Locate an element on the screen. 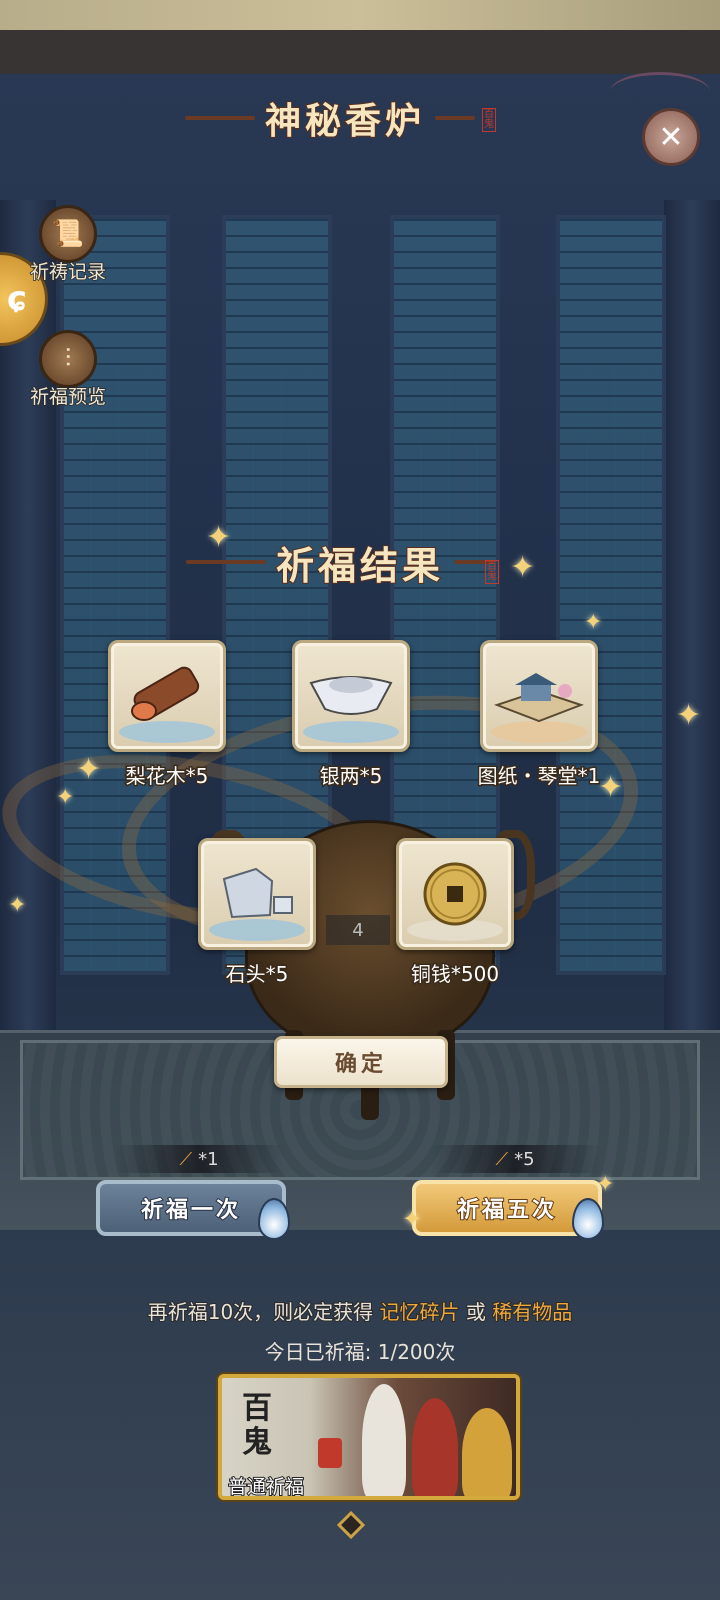 The width and height of the screenshot is (720, 1600). today-pray-count: 今日已祈福: 1/200次 is located at coordinates (360, 1350).